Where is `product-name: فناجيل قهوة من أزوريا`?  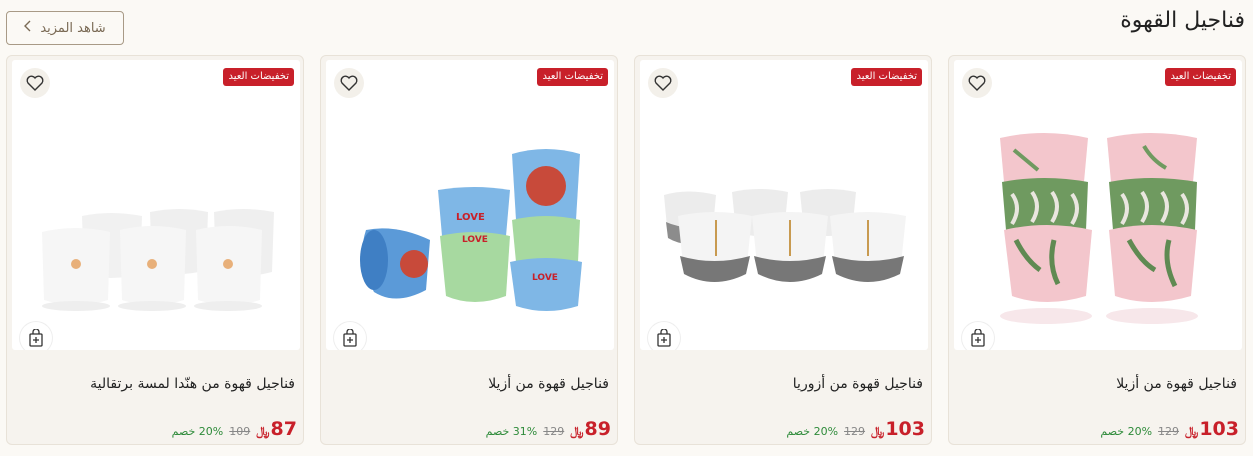
product-name: فناجيل قهوة من أزوريا is located at coordinates (858, 384).